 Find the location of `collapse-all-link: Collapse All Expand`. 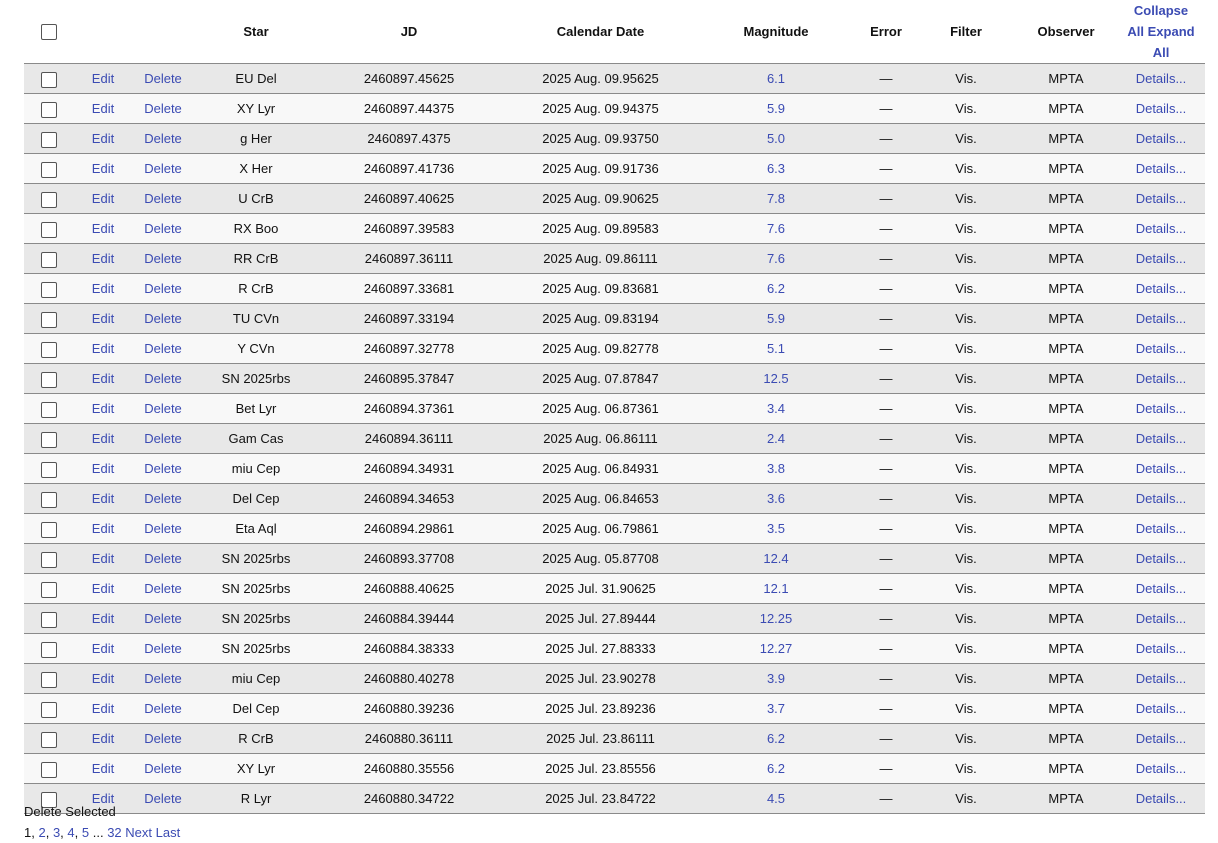

collapse-all-link: Collapse All Expand is located at coordinates (1160, 21).